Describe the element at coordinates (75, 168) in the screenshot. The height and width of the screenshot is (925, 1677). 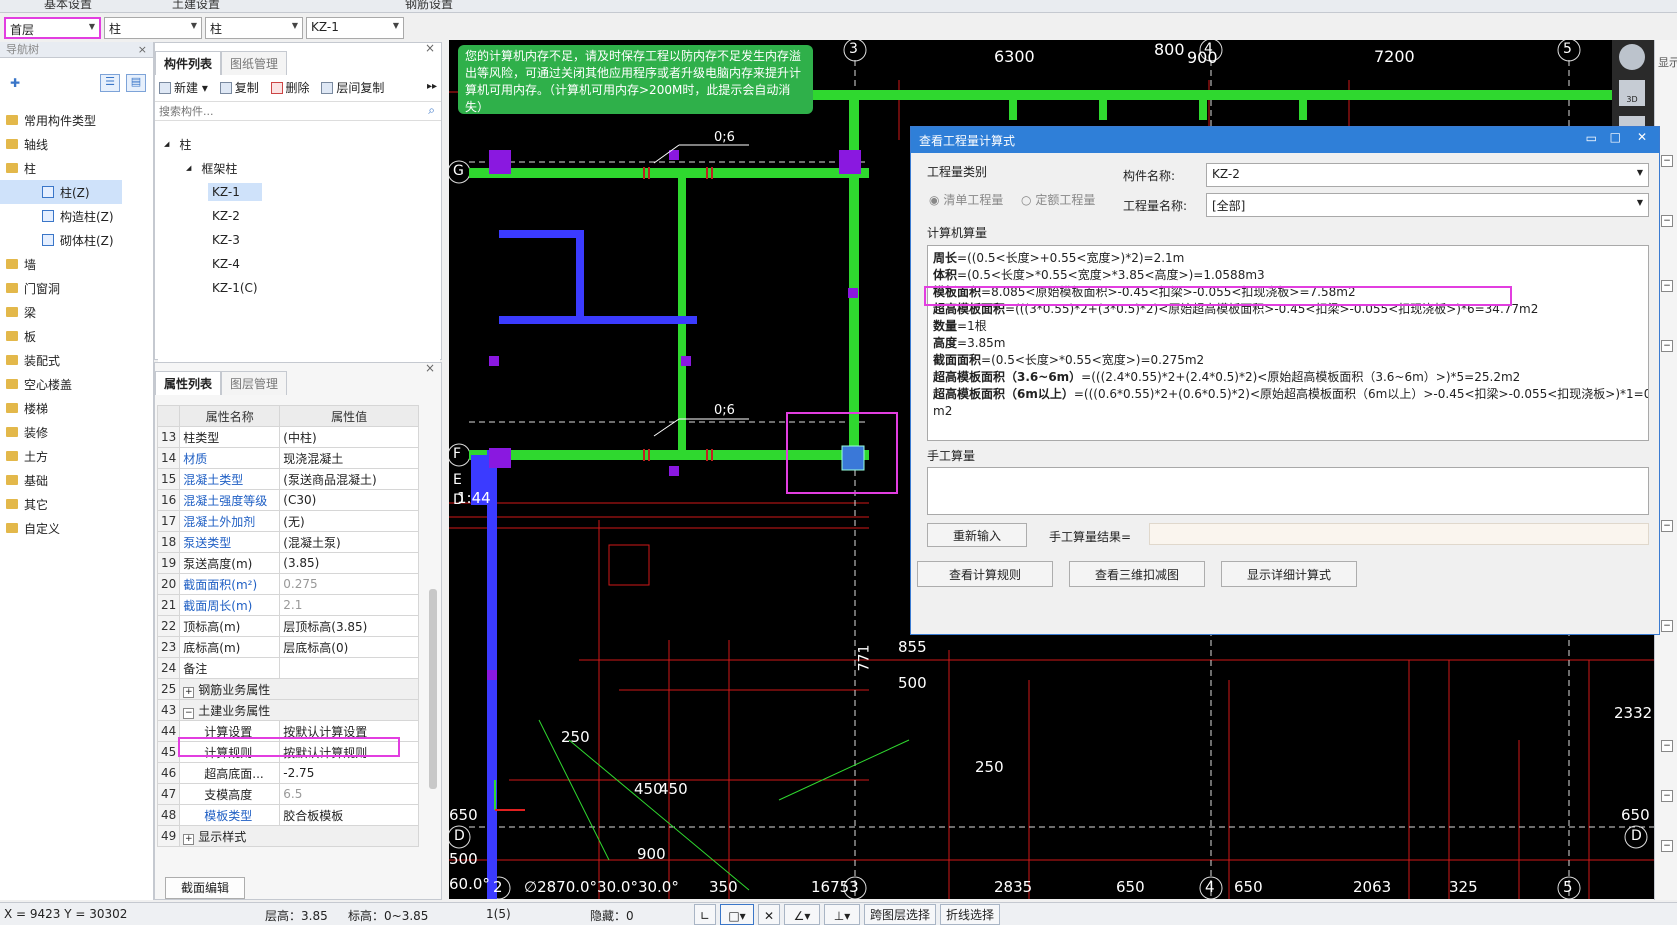
I see `nav-item: 柱` at that location.